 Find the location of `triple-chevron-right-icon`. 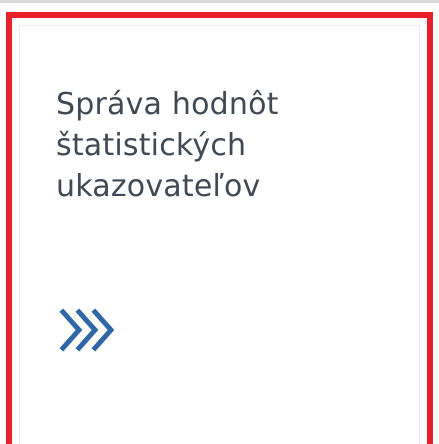

triple-chevron-right-icon is located at coordinates (87, 330).